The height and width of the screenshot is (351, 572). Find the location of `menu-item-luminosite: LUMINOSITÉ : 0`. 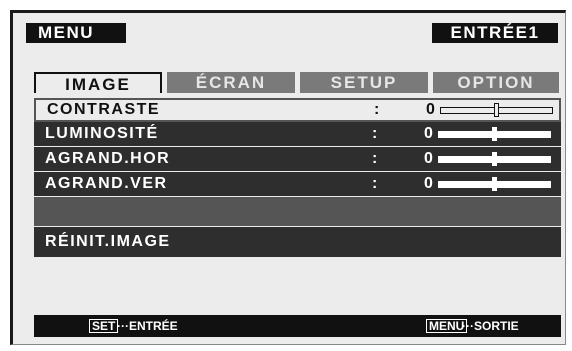

menu-item-luminosite: LUMINOSITÉ : 0 is located at coordinates (297, 134).